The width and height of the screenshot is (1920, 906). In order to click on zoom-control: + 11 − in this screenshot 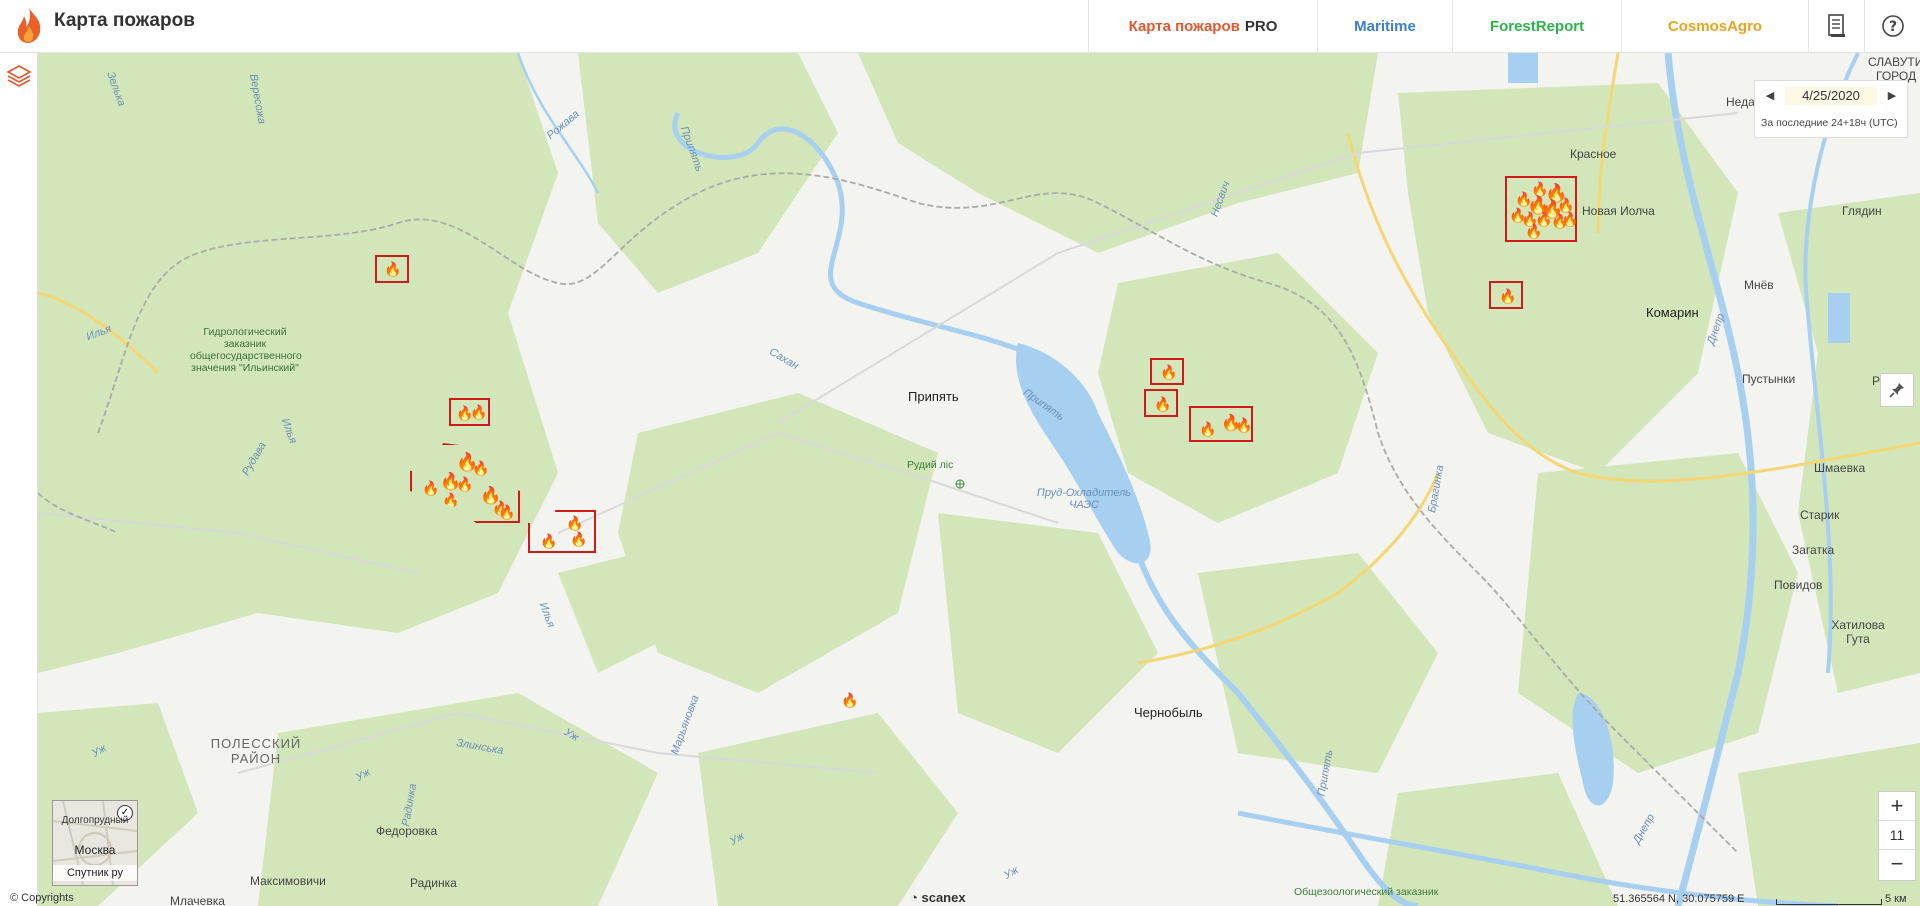, I will do `click(1897, 836)`.